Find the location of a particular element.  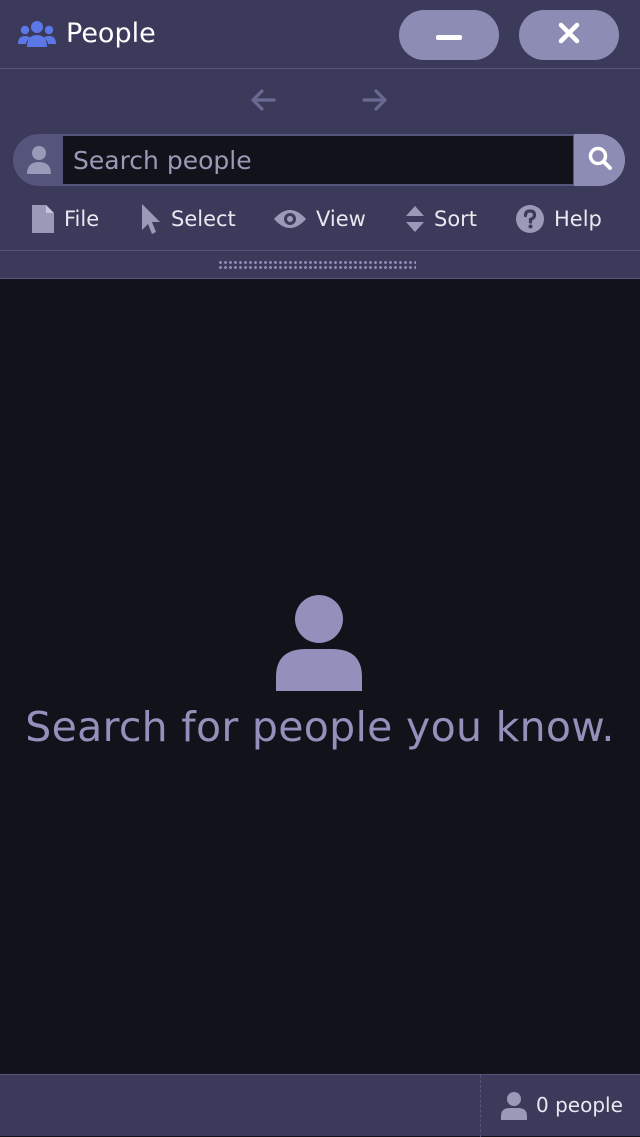

search-icon is located at coordinates (600, 160).